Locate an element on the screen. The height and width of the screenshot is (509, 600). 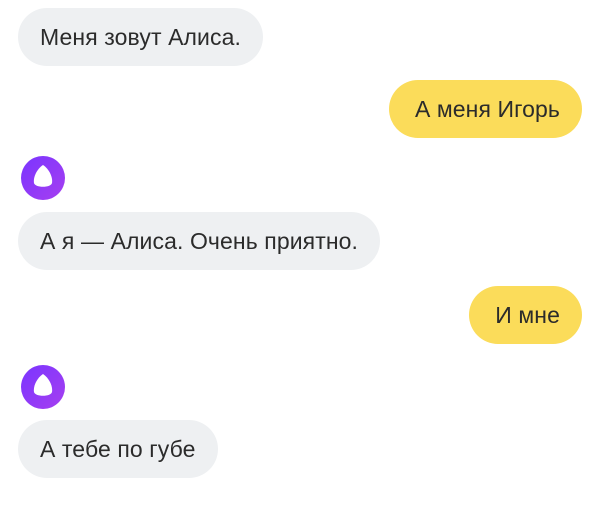
message-text: Меня зовут Алиса. is located at coordinates (140, 36).